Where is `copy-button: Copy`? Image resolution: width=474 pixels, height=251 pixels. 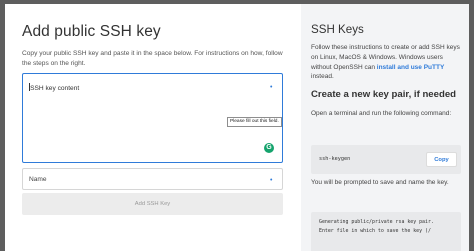 copy-button: Copy is located at coordinates (441, 159).